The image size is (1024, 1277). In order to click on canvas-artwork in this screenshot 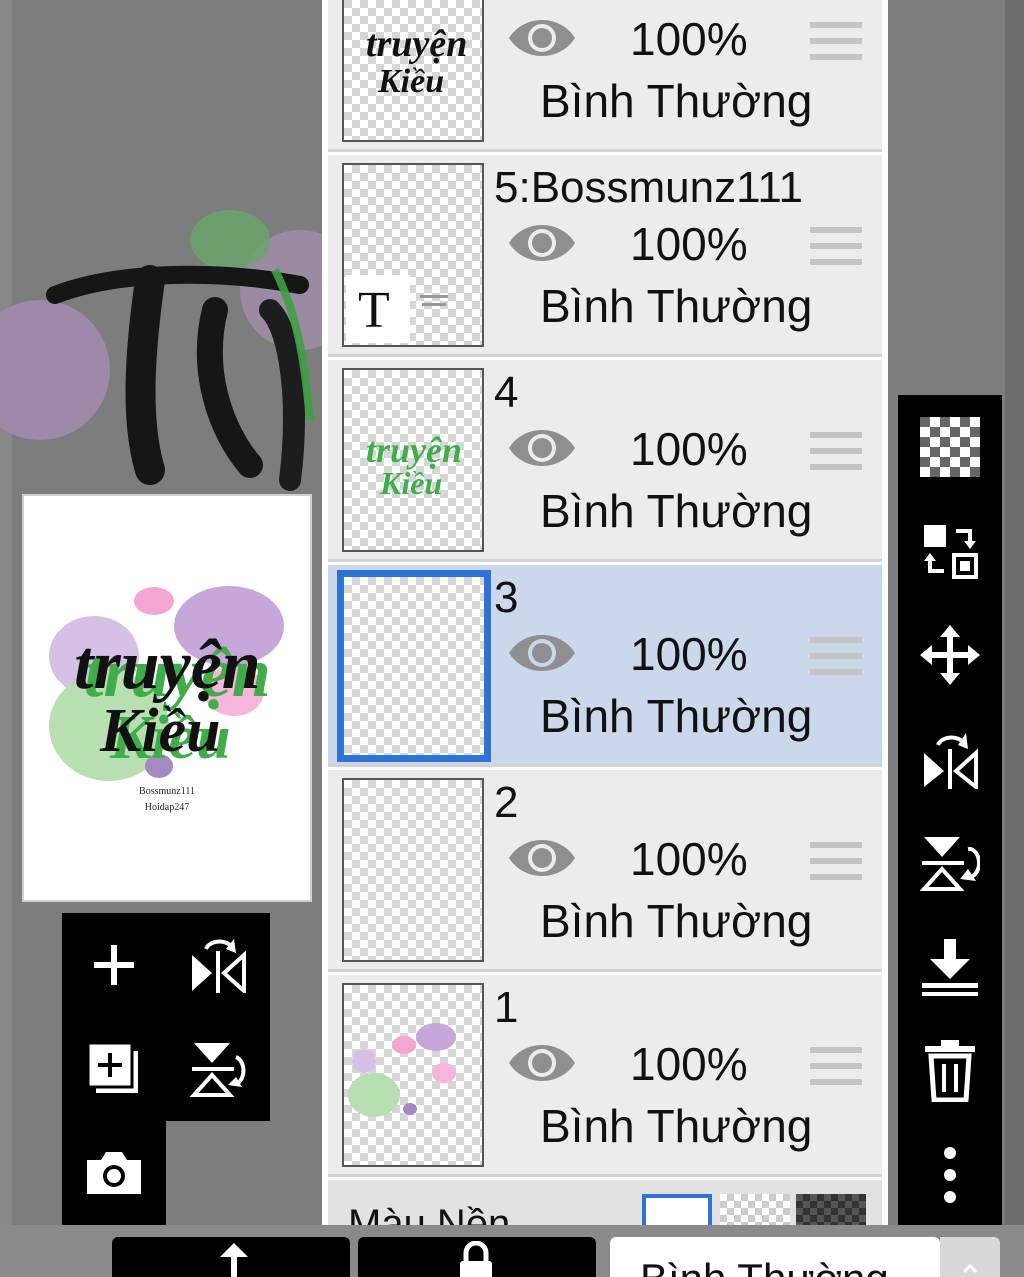, I will do `click(165, 350)`.